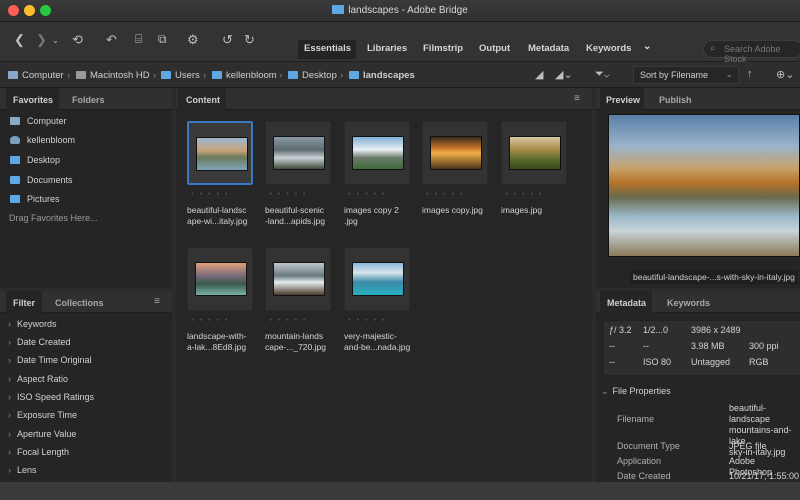  What do you see at coordinates (327, 48) in the screenshot?
I see `workspace-essentials: Essentials` at bounding box center [327, 48].